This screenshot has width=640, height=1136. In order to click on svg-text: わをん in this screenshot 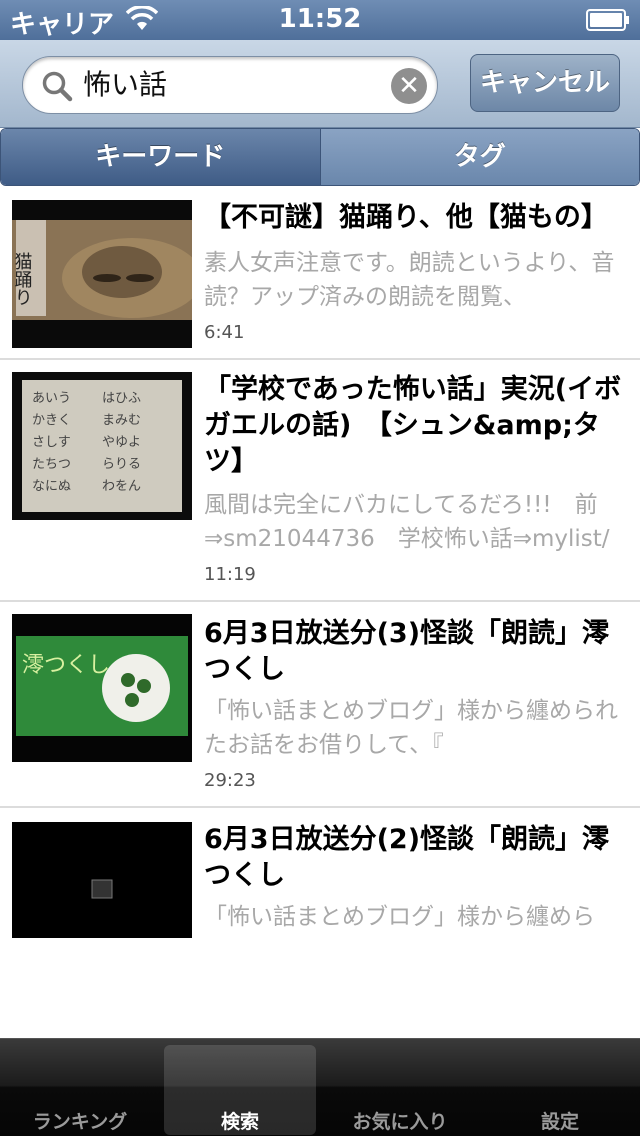, I will do `click(121, 486)`.